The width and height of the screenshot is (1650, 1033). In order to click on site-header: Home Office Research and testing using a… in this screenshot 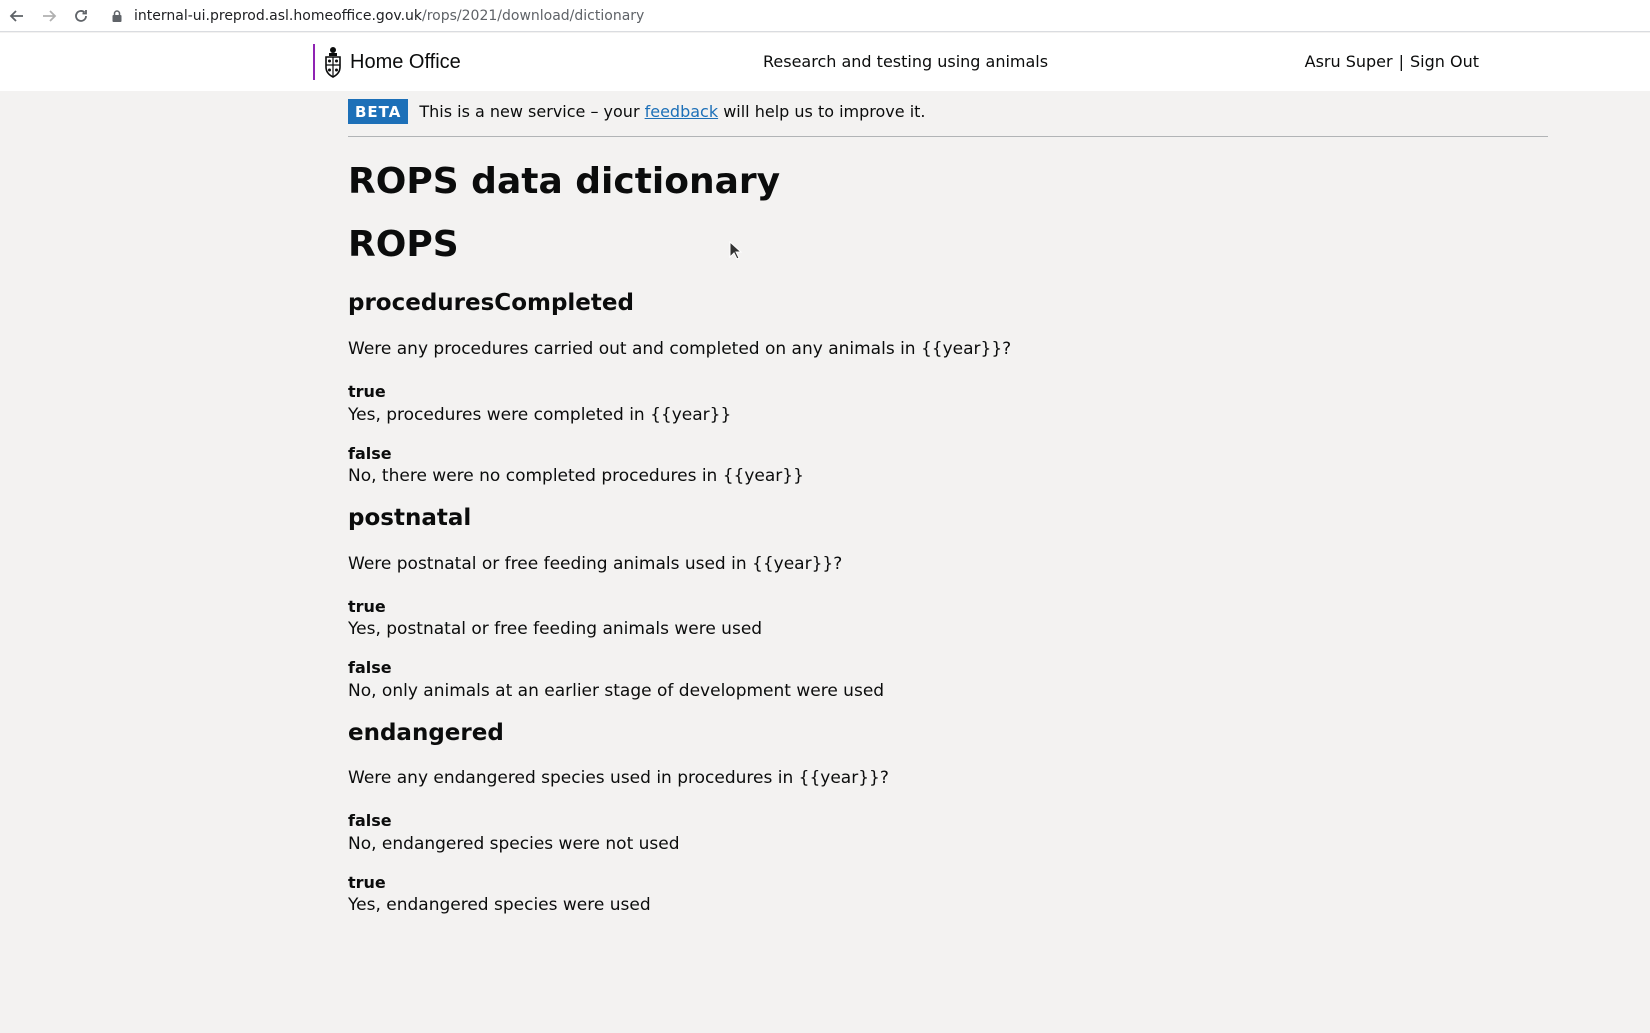, I will do `click(825, 62)`.